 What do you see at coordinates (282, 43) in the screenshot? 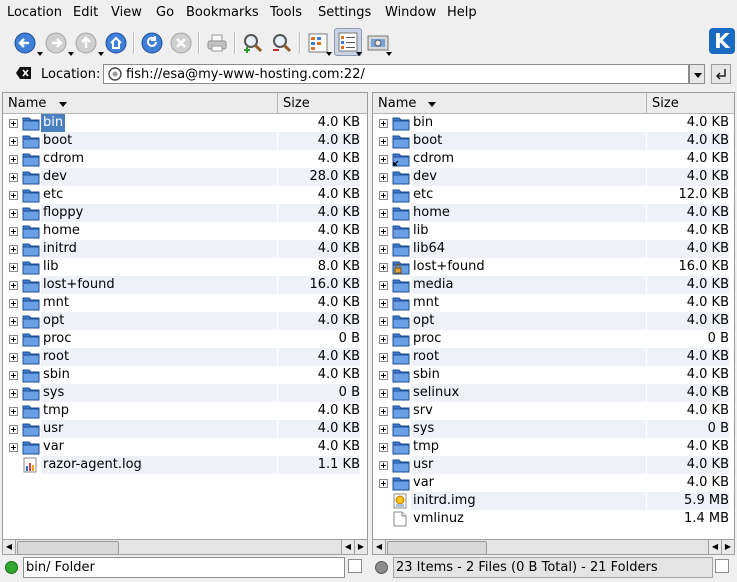
I see `zoom-out-button` at bounding box center [282, 43].